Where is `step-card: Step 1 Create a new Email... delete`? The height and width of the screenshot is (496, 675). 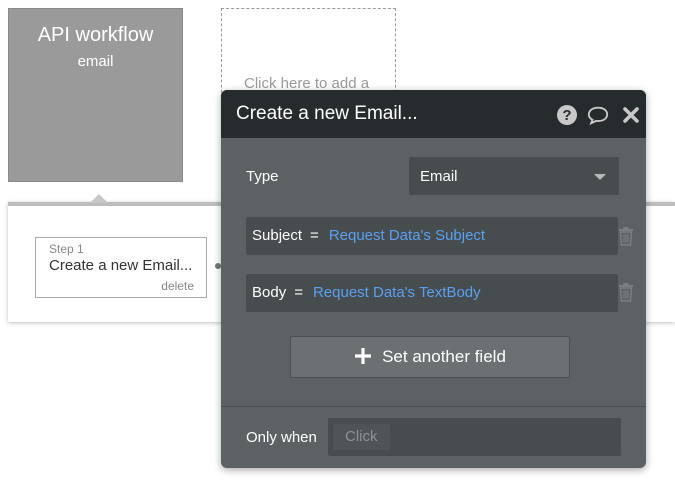 step-card: Step 1 Create a new Email... delete is located at coordinates (121, 267).